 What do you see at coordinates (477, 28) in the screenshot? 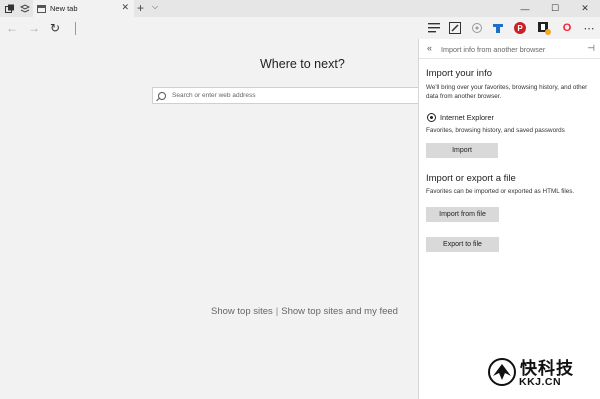
I see `share-icon` at bounding box center [477, 28].